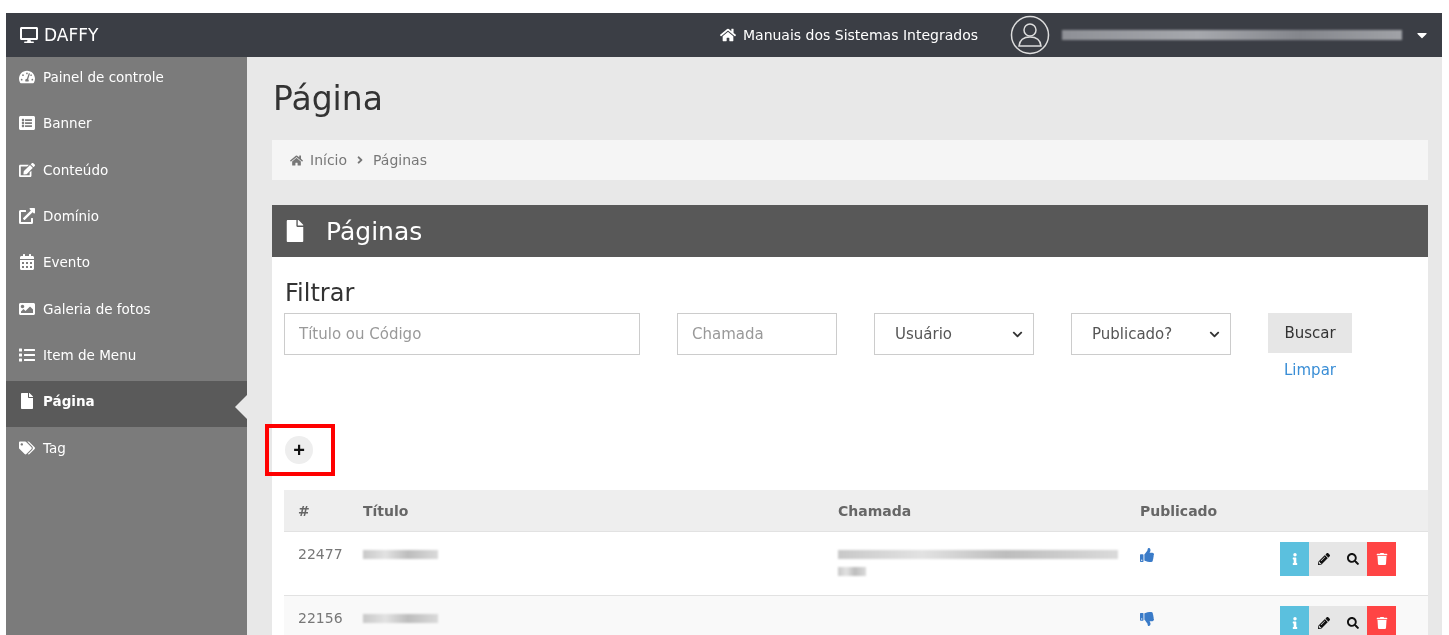 This screenshot has width=1449, height=635. I want to click on breadcrumb-link: Páginas, so click(400, 160).